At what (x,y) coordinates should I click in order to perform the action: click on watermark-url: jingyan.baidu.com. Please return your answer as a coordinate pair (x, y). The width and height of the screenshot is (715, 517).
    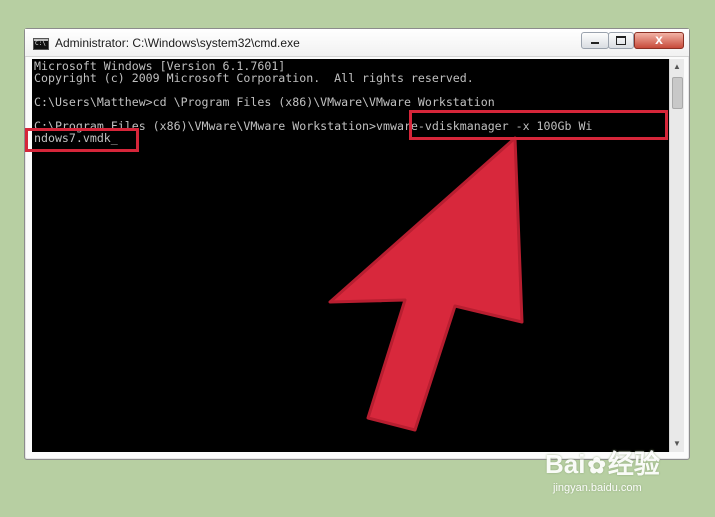
    Looking at the image, I should click on (597, 488).